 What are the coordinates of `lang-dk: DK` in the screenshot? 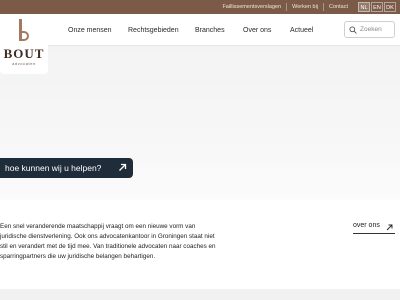 It's located at (390, 7).